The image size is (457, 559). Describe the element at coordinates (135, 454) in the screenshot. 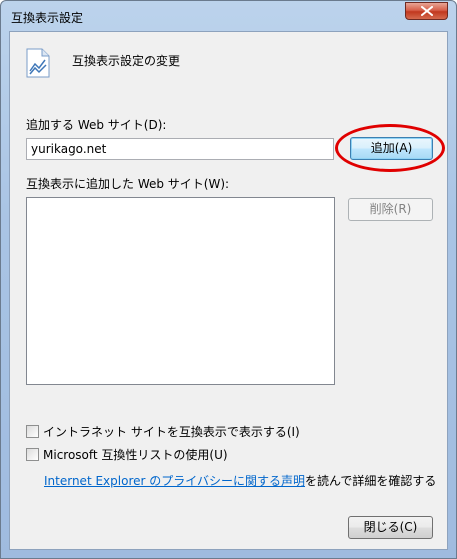

I see `microsoft-list-checkbox-label: Microsoft 互換性リストの使用(U)` at that location.